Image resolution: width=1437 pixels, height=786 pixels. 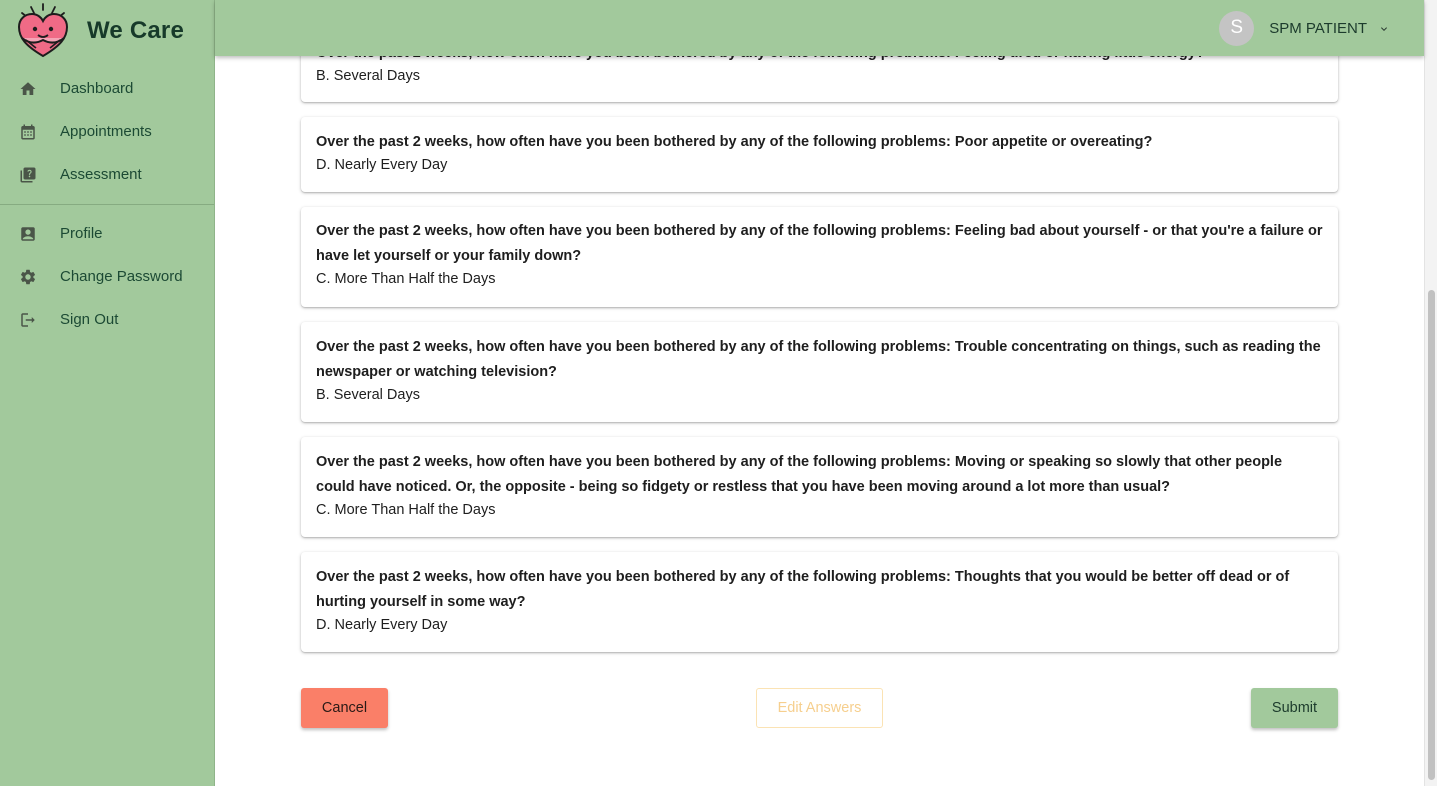 What do you see at coordinates (1384, 28) in the screenshot?
I see `chevron-down-icon` at bounding box center [1384, 28].